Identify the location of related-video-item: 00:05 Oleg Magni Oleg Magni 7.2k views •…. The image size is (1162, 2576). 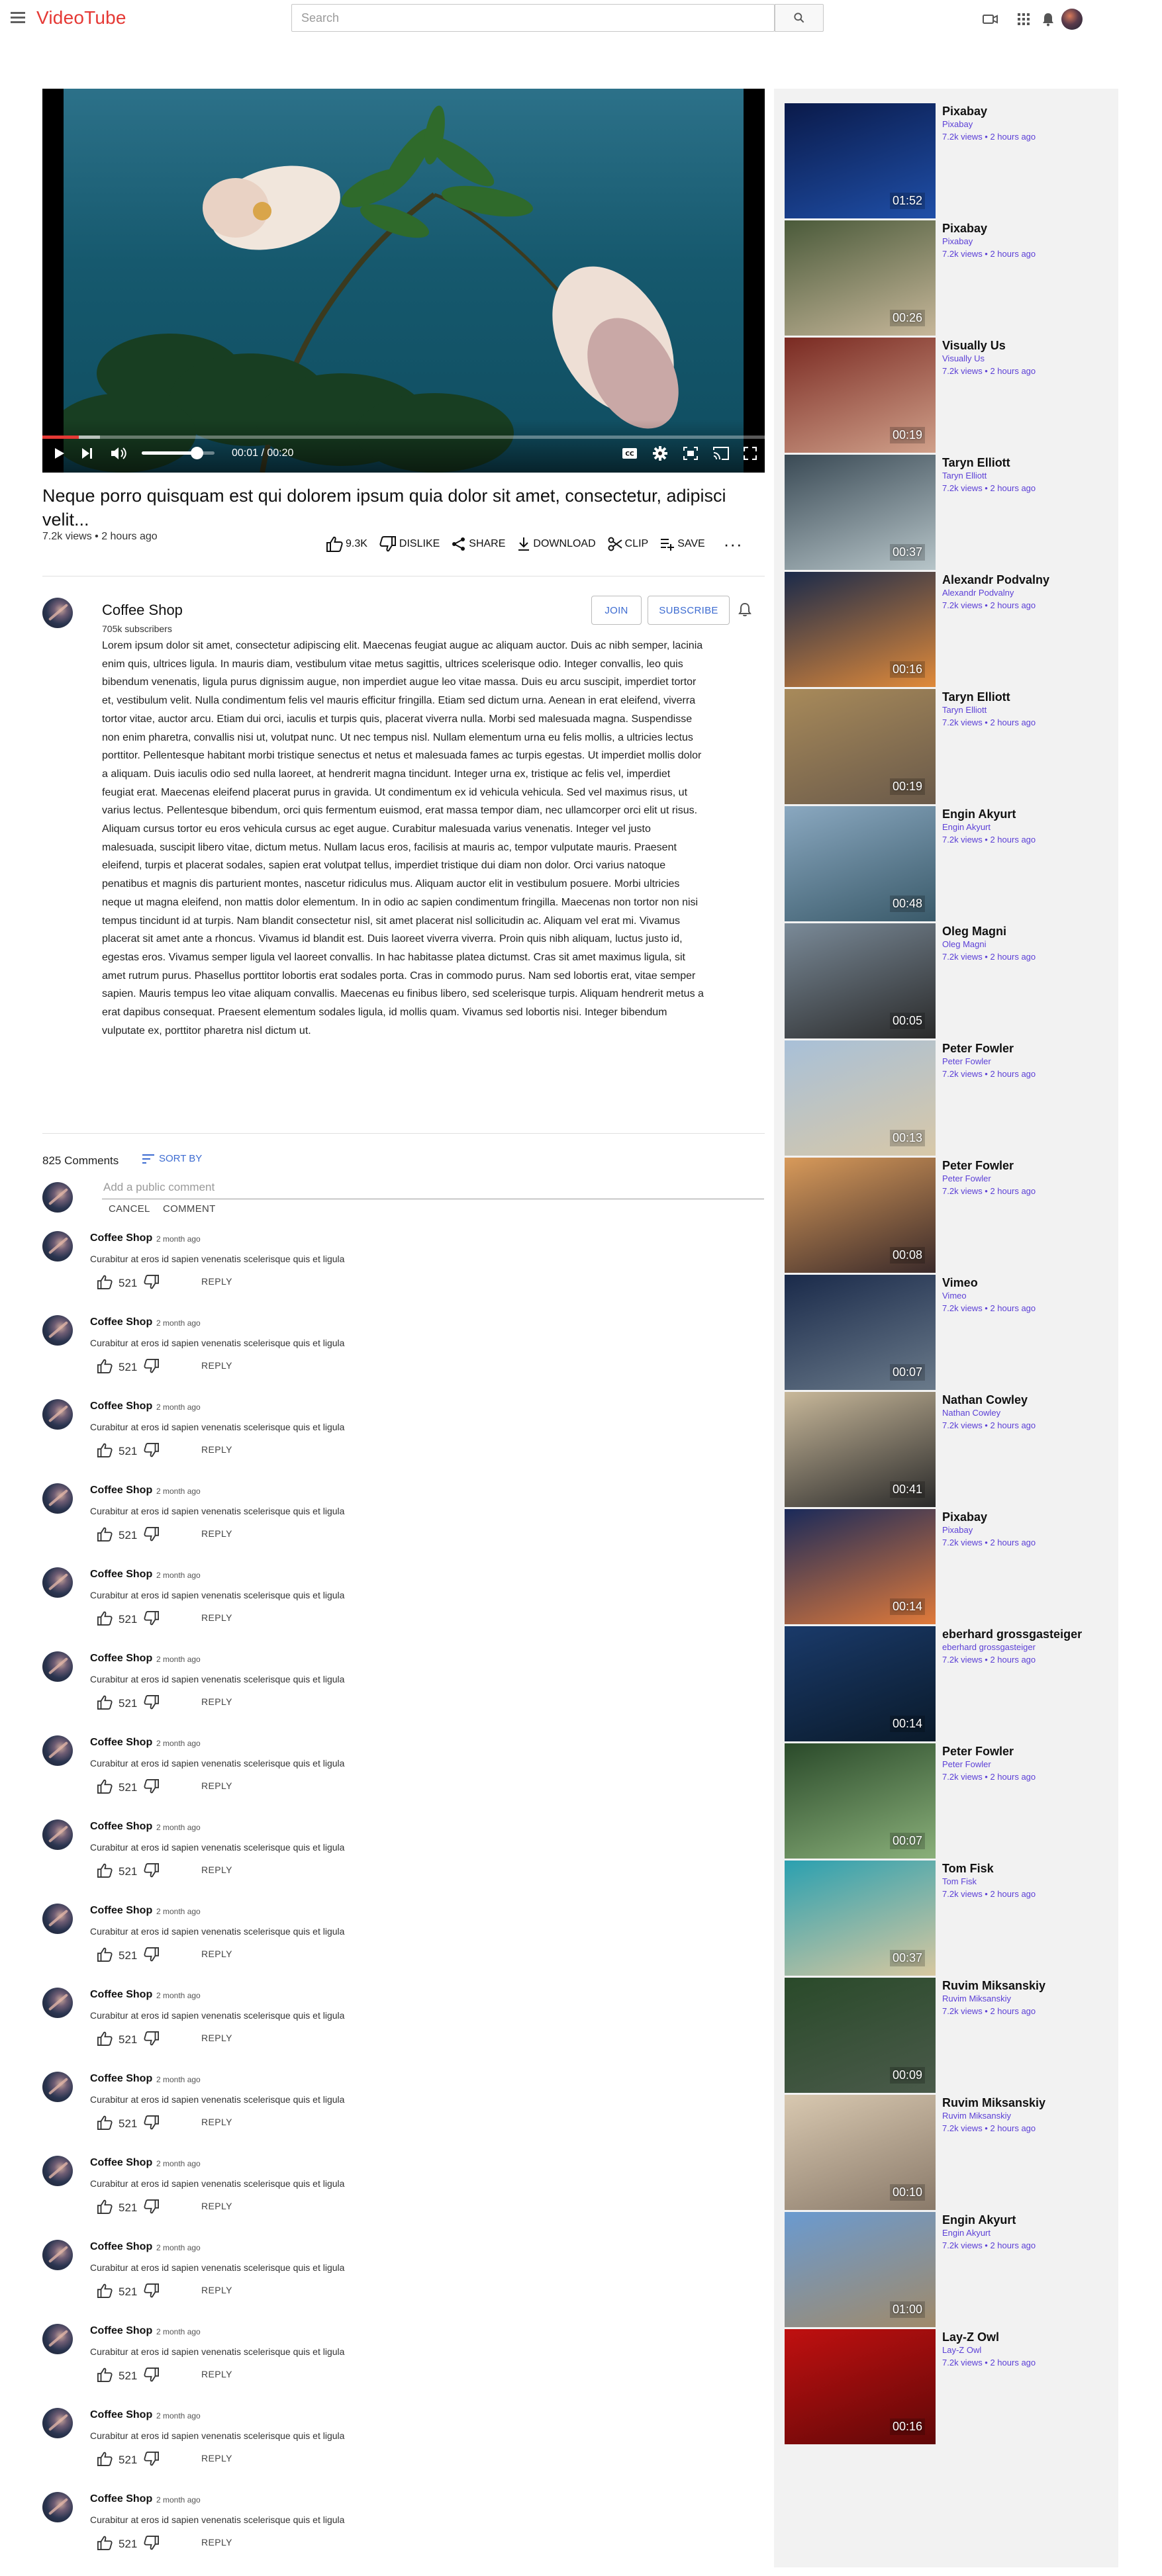
(950, 973).